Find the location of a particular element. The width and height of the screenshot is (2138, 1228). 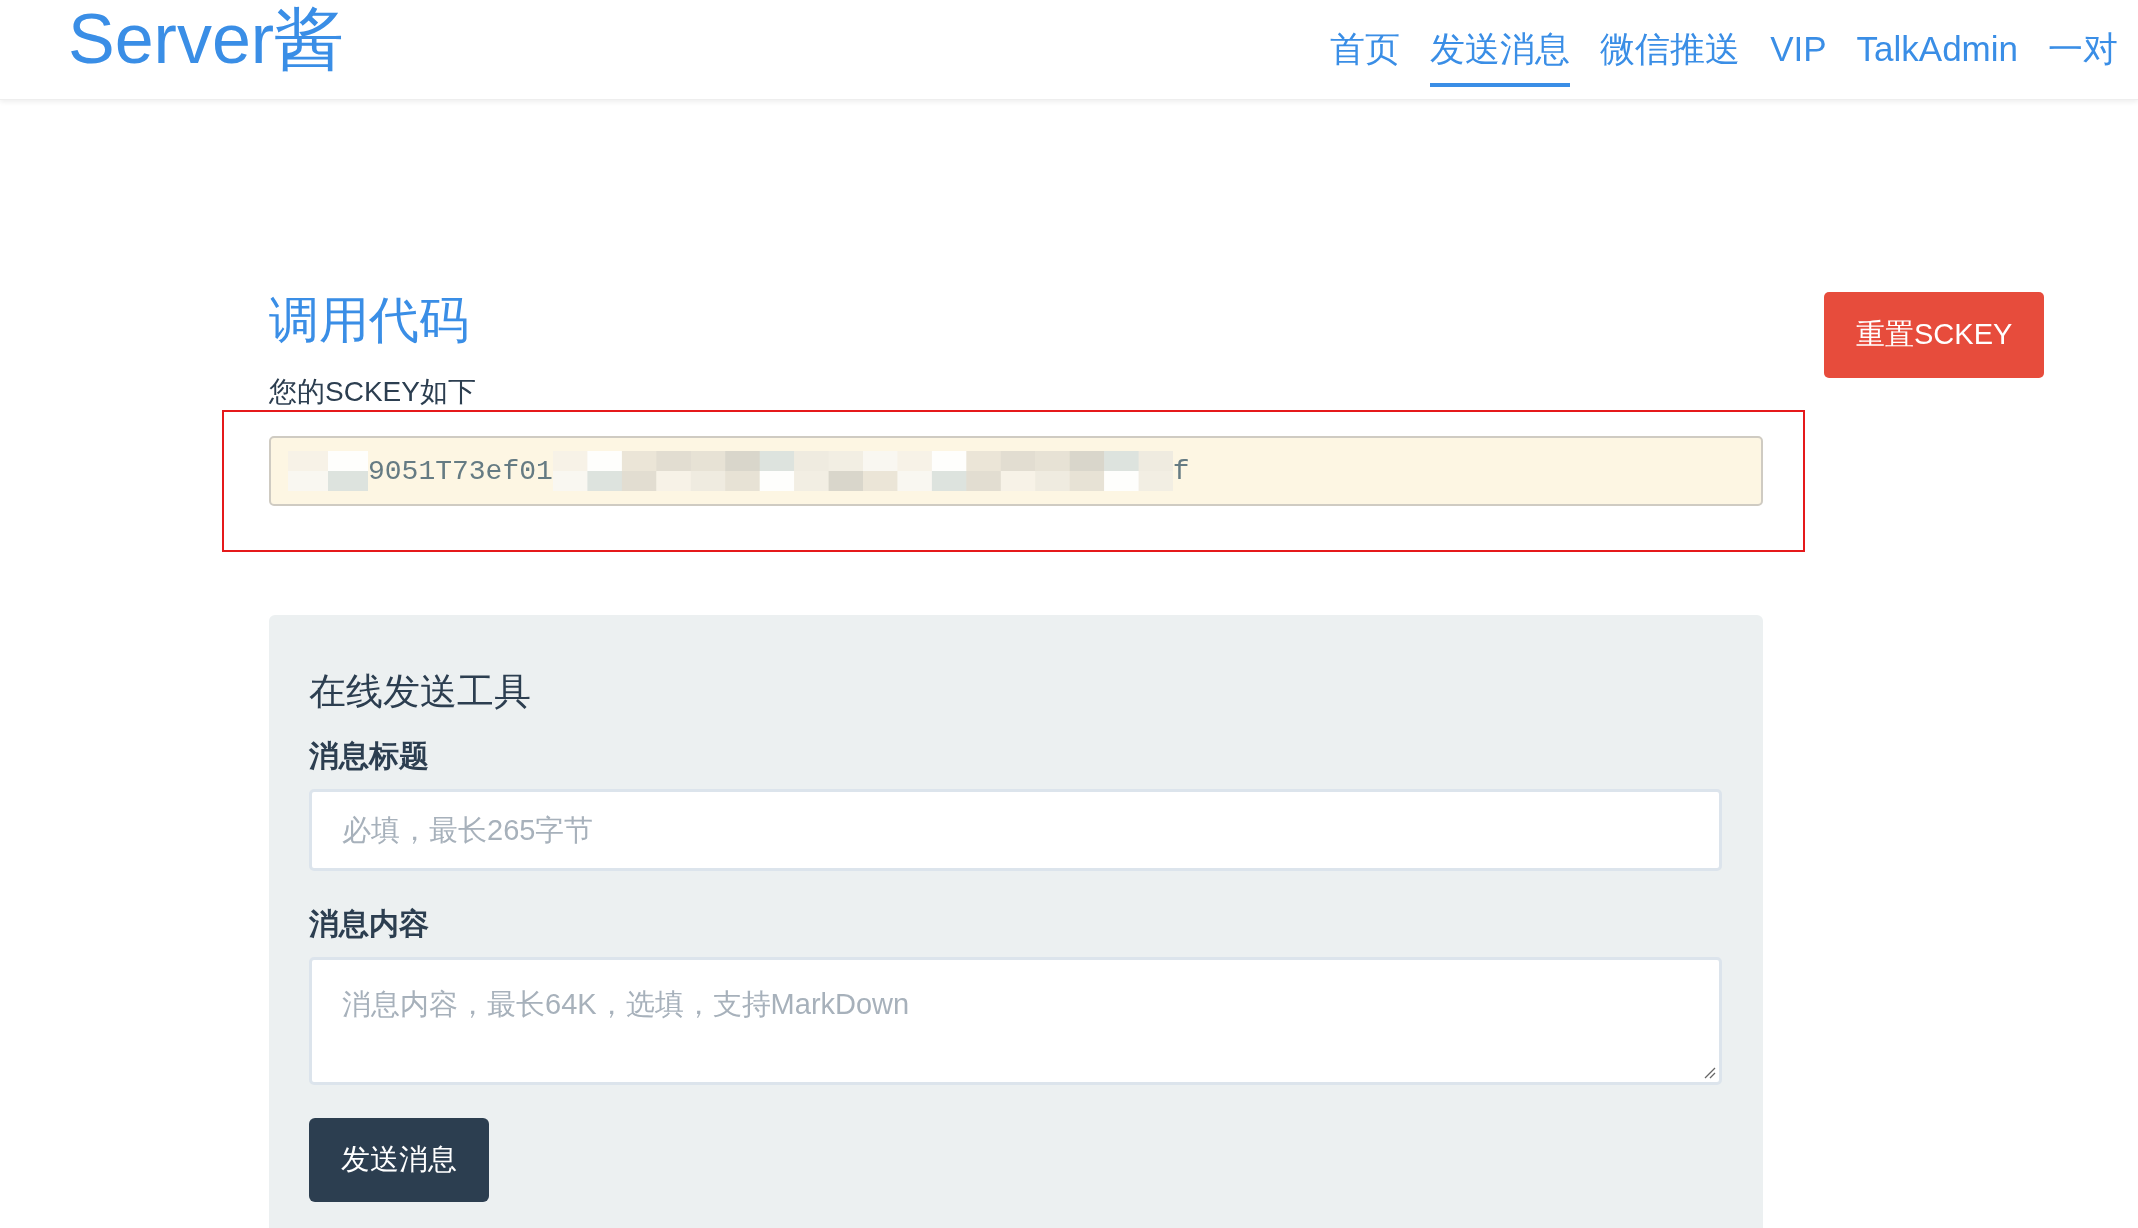

resize-handle-icon is located at coordinates (1710, 1073).